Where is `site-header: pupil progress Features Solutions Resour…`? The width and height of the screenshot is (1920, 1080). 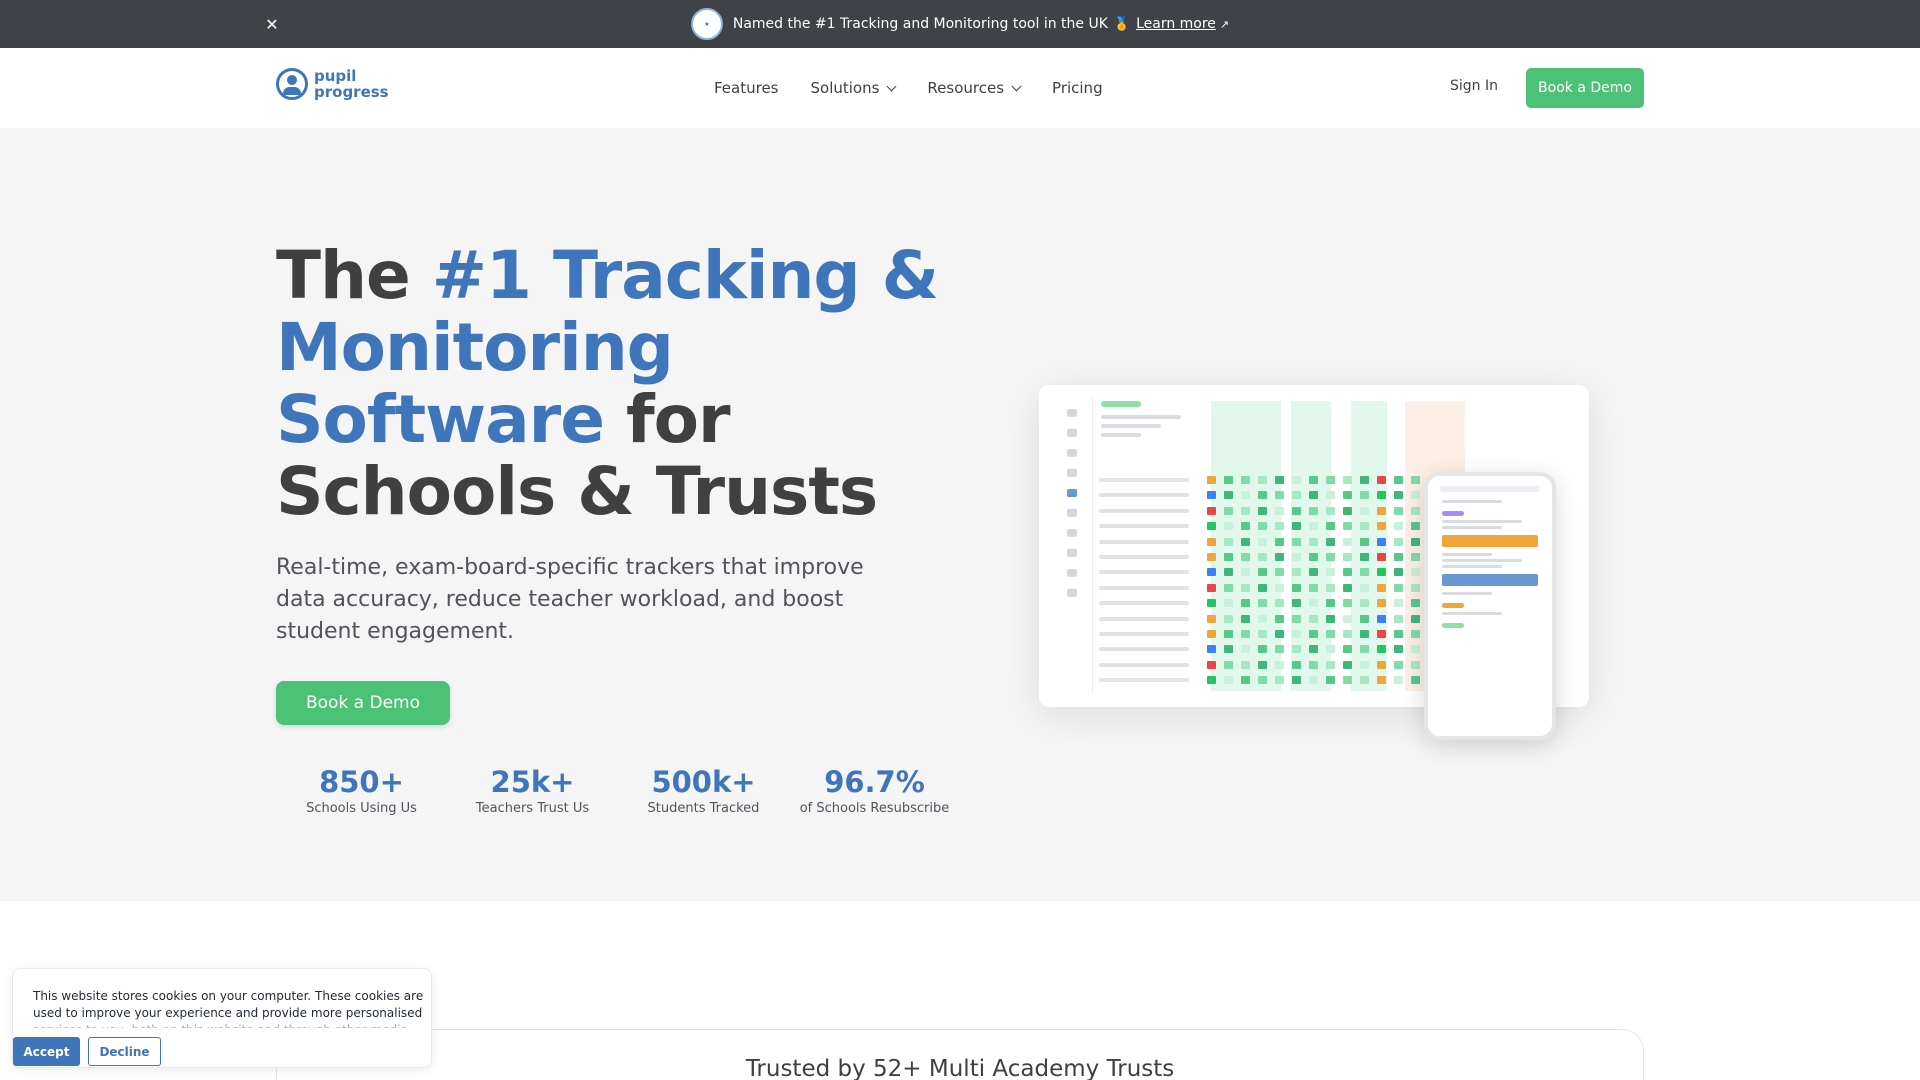
site-header: pupil progress Features Solutions Resour… is located at coordinates (960, 88).